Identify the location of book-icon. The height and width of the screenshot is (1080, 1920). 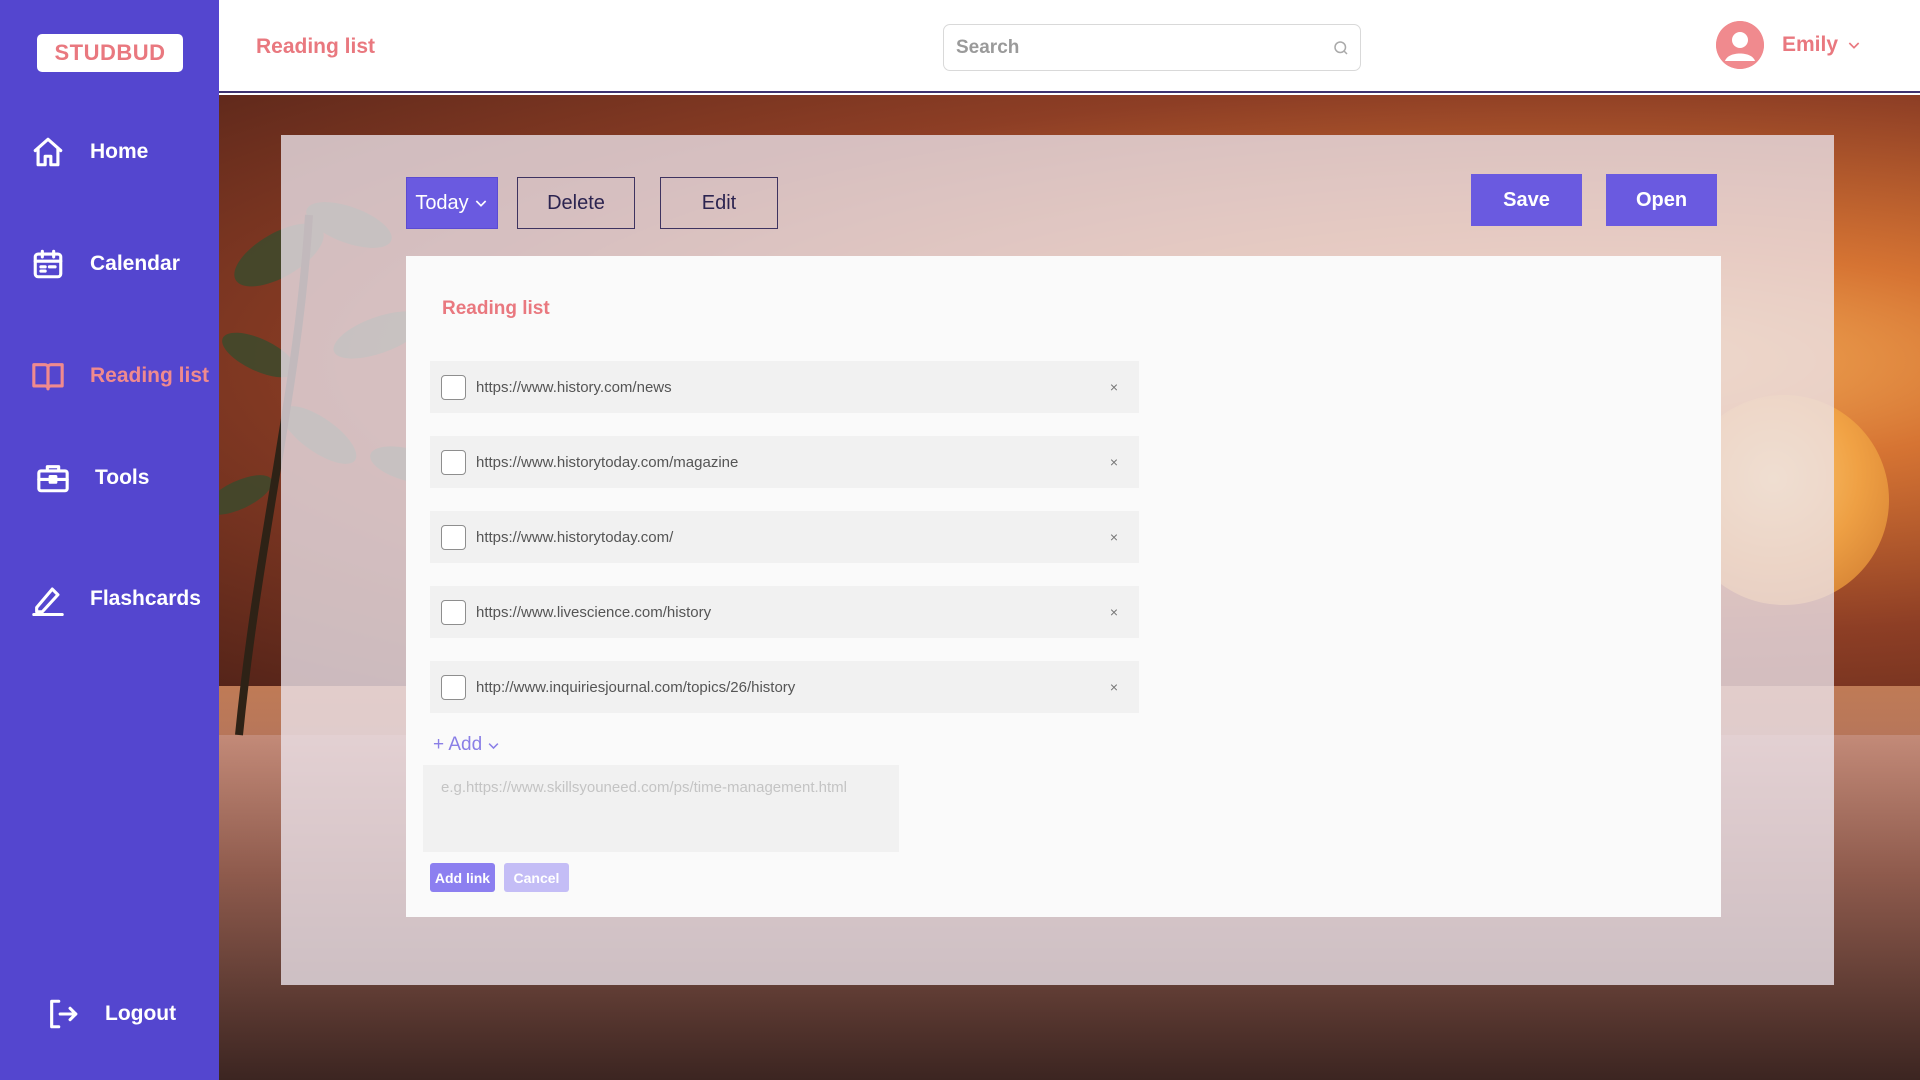
(48, 376).